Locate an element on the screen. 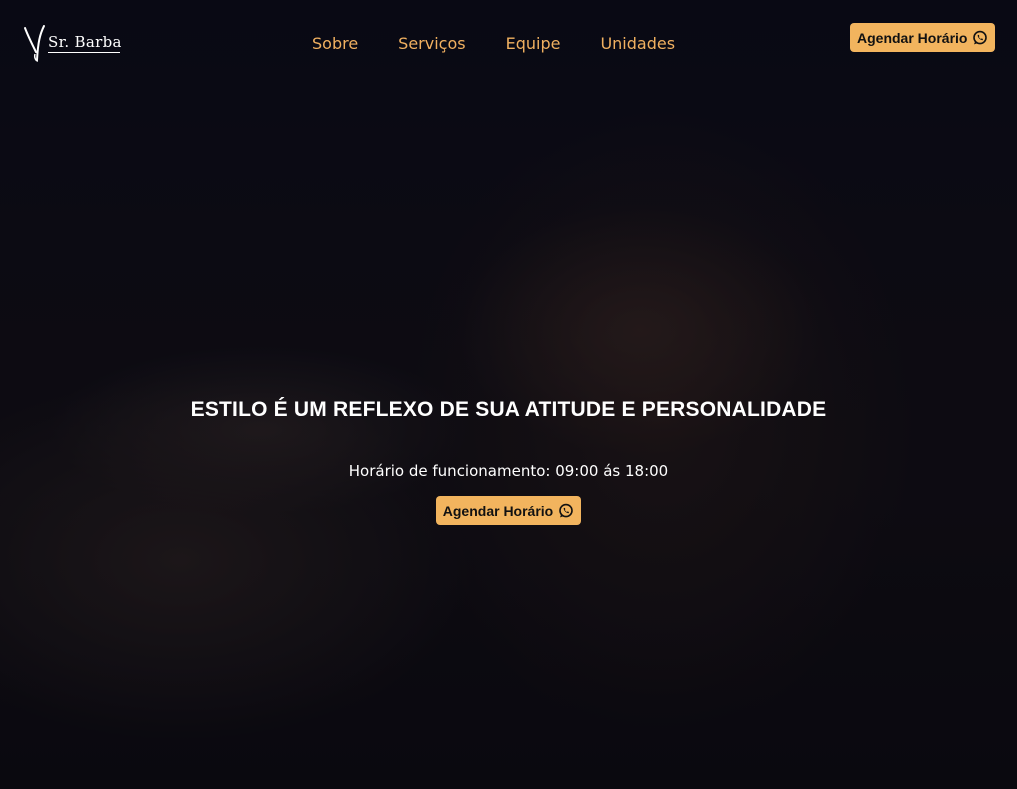  opening-hours: Horário de funcionamento: 09:00 ás 18:00 is located at coordinates (508, 471).